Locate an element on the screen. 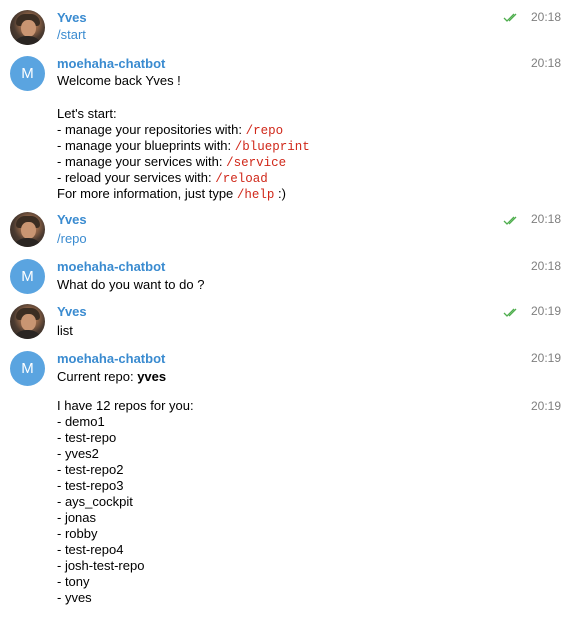 The image size is (573, 634). message-text: /start is located at coordinates (71, 35).